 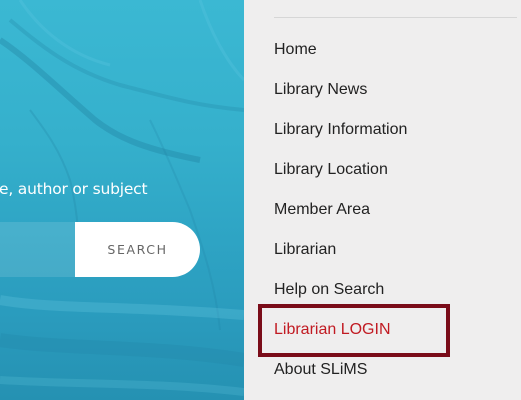 What do you see at coordinates (305, 250) in the screenshot?
I see `menu-item-librarian: Librarian` at bounding box center [305, 250].